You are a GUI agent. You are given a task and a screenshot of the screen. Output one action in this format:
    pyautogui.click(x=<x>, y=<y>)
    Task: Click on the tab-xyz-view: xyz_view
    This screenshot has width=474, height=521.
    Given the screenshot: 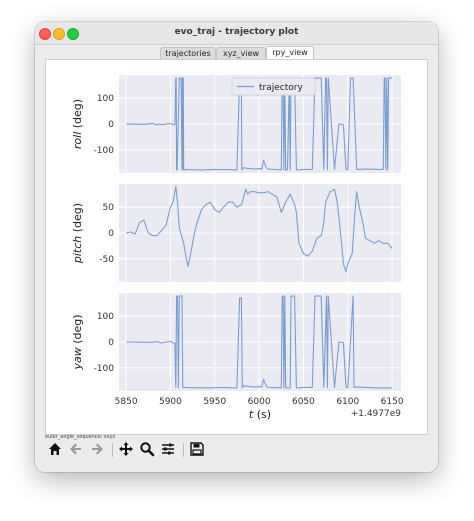 What is the action you would take?
    pyautogui.click(x=241, y=53)
    